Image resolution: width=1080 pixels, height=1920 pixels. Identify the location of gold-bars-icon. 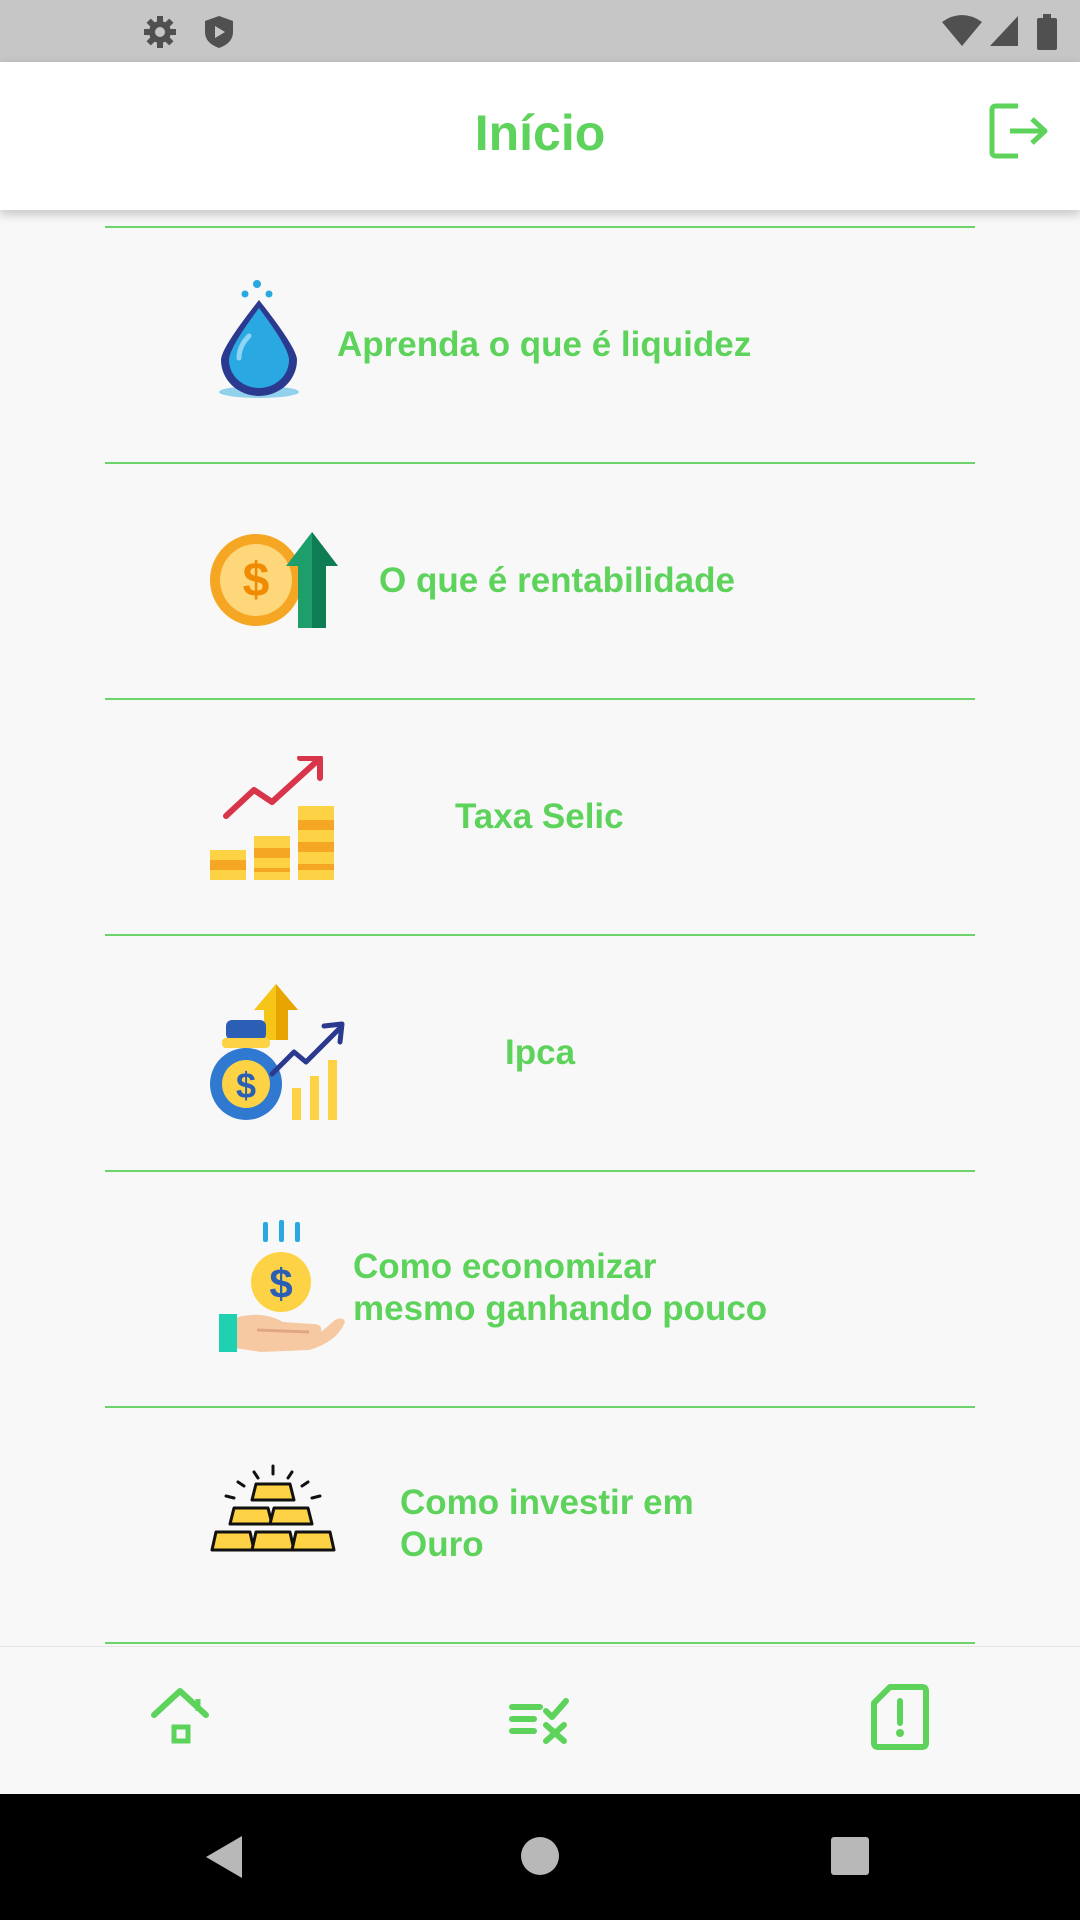
(273, 1508).